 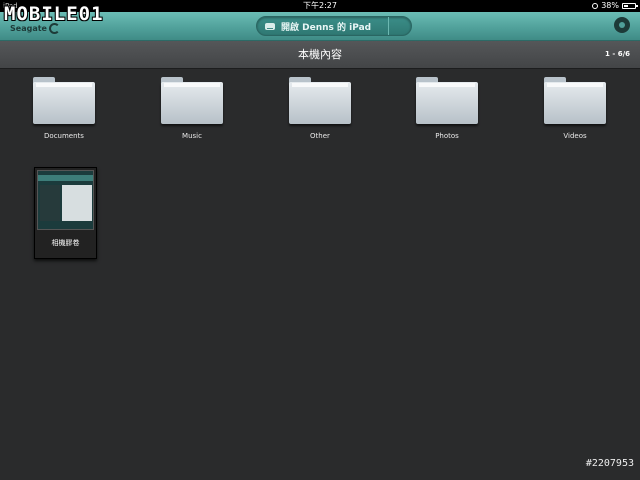 I want to click on segment-divider, so click(x=388, y=26).